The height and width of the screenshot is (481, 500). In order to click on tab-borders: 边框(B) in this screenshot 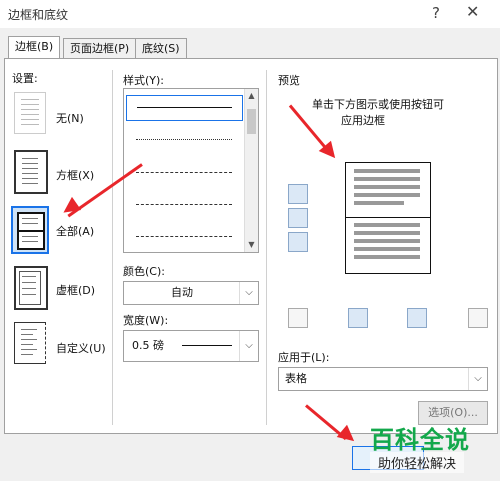, I will do `click(34, 47)`.